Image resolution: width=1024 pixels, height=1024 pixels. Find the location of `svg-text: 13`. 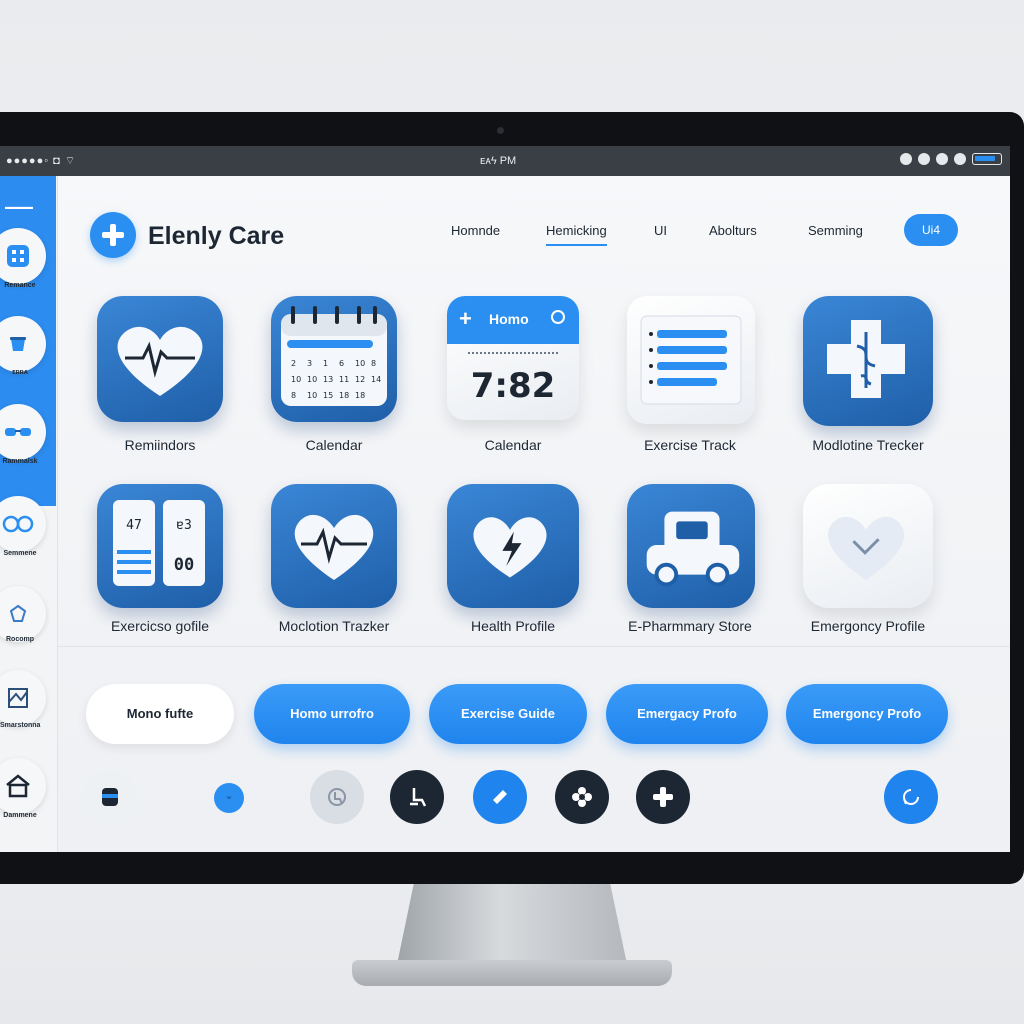

svg-text: 13 is located at coordinates (328, 379).